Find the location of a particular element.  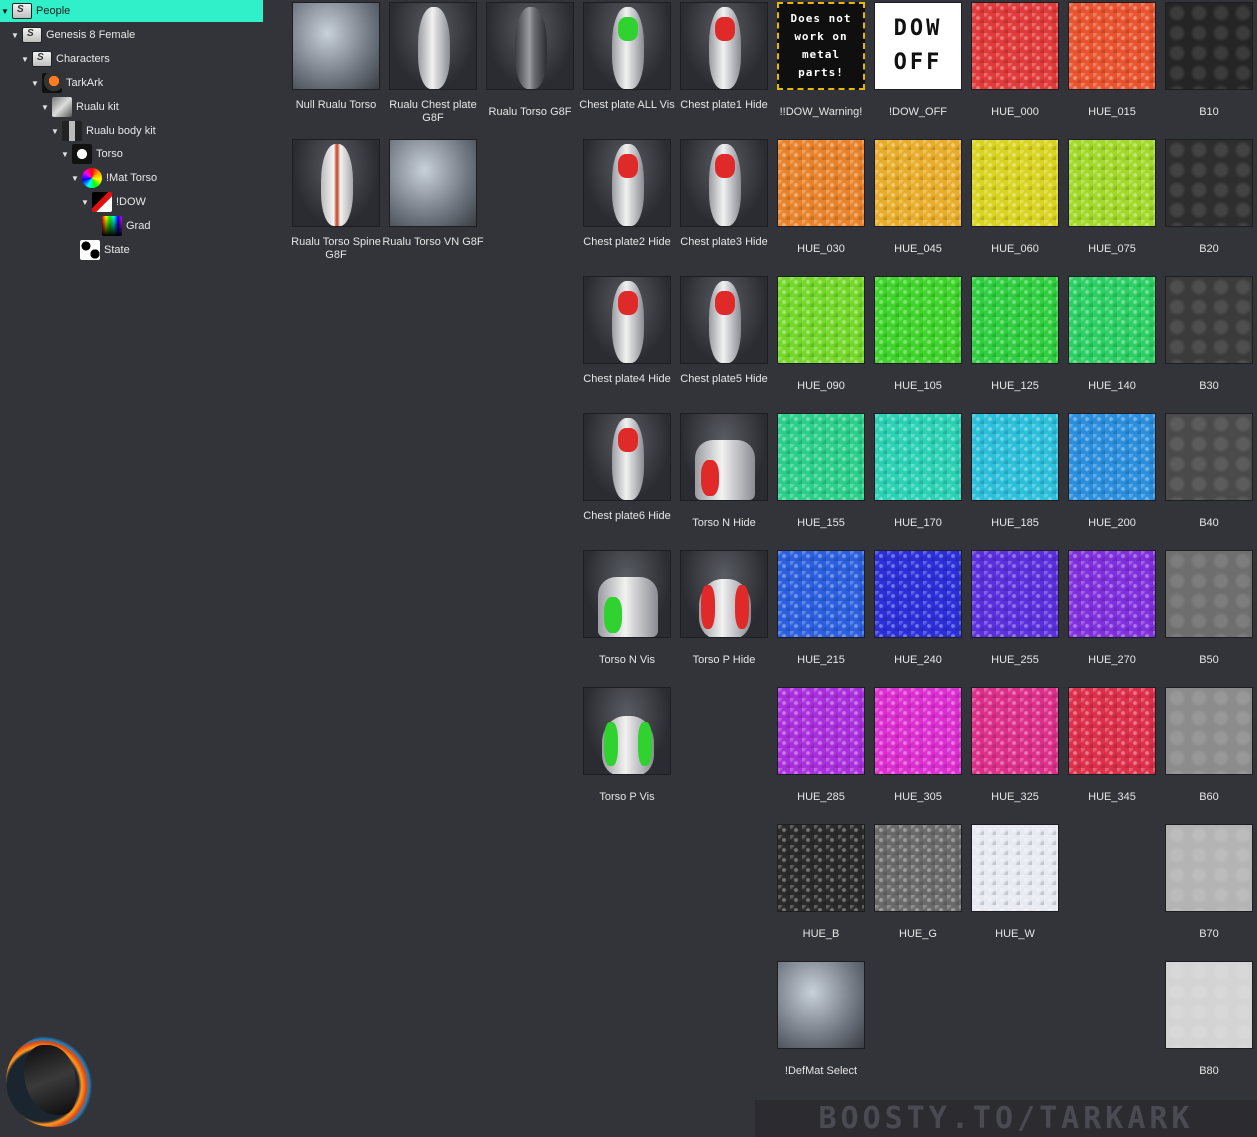

asset-tile-hue-w: HUE_W is located at coordinates (1015, 890).